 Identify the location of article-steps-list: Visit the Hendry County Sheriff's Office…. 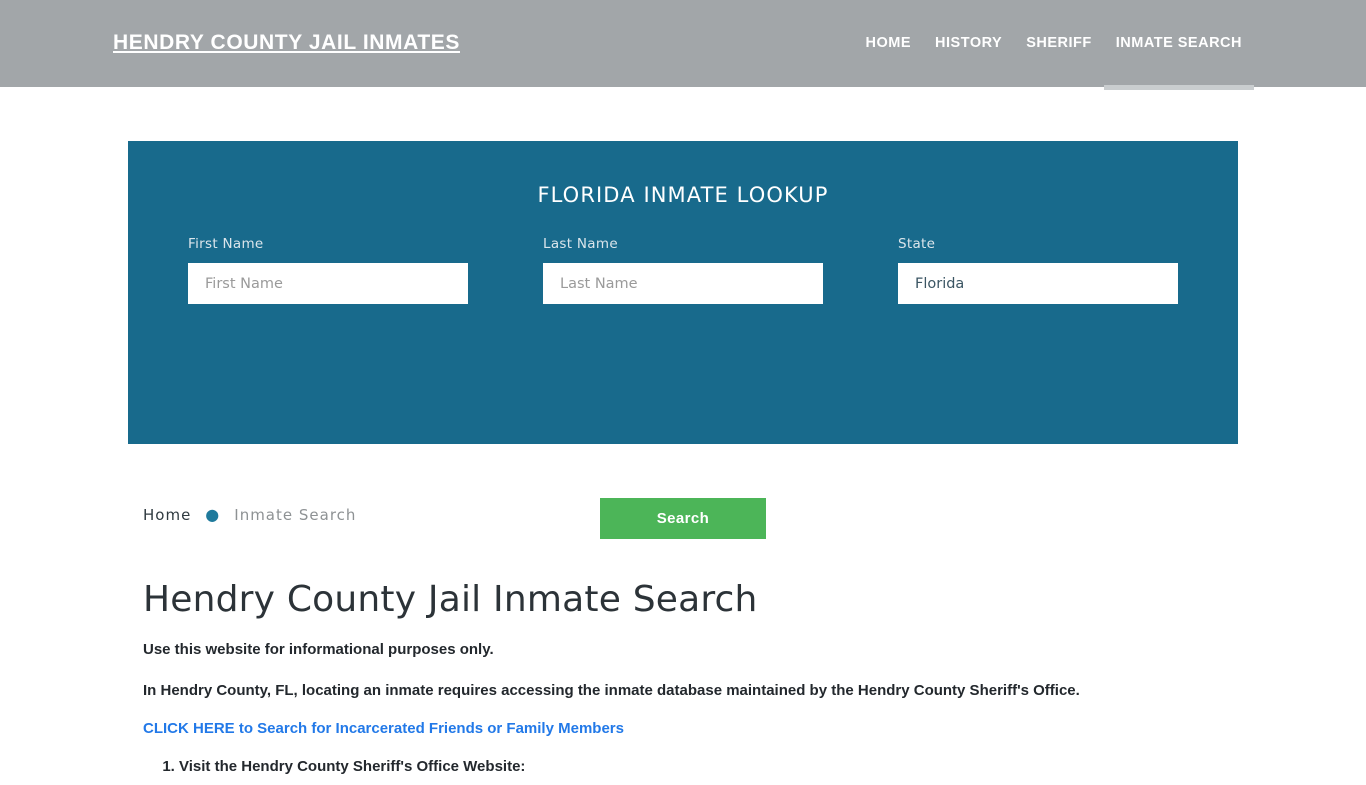
(683, 767).